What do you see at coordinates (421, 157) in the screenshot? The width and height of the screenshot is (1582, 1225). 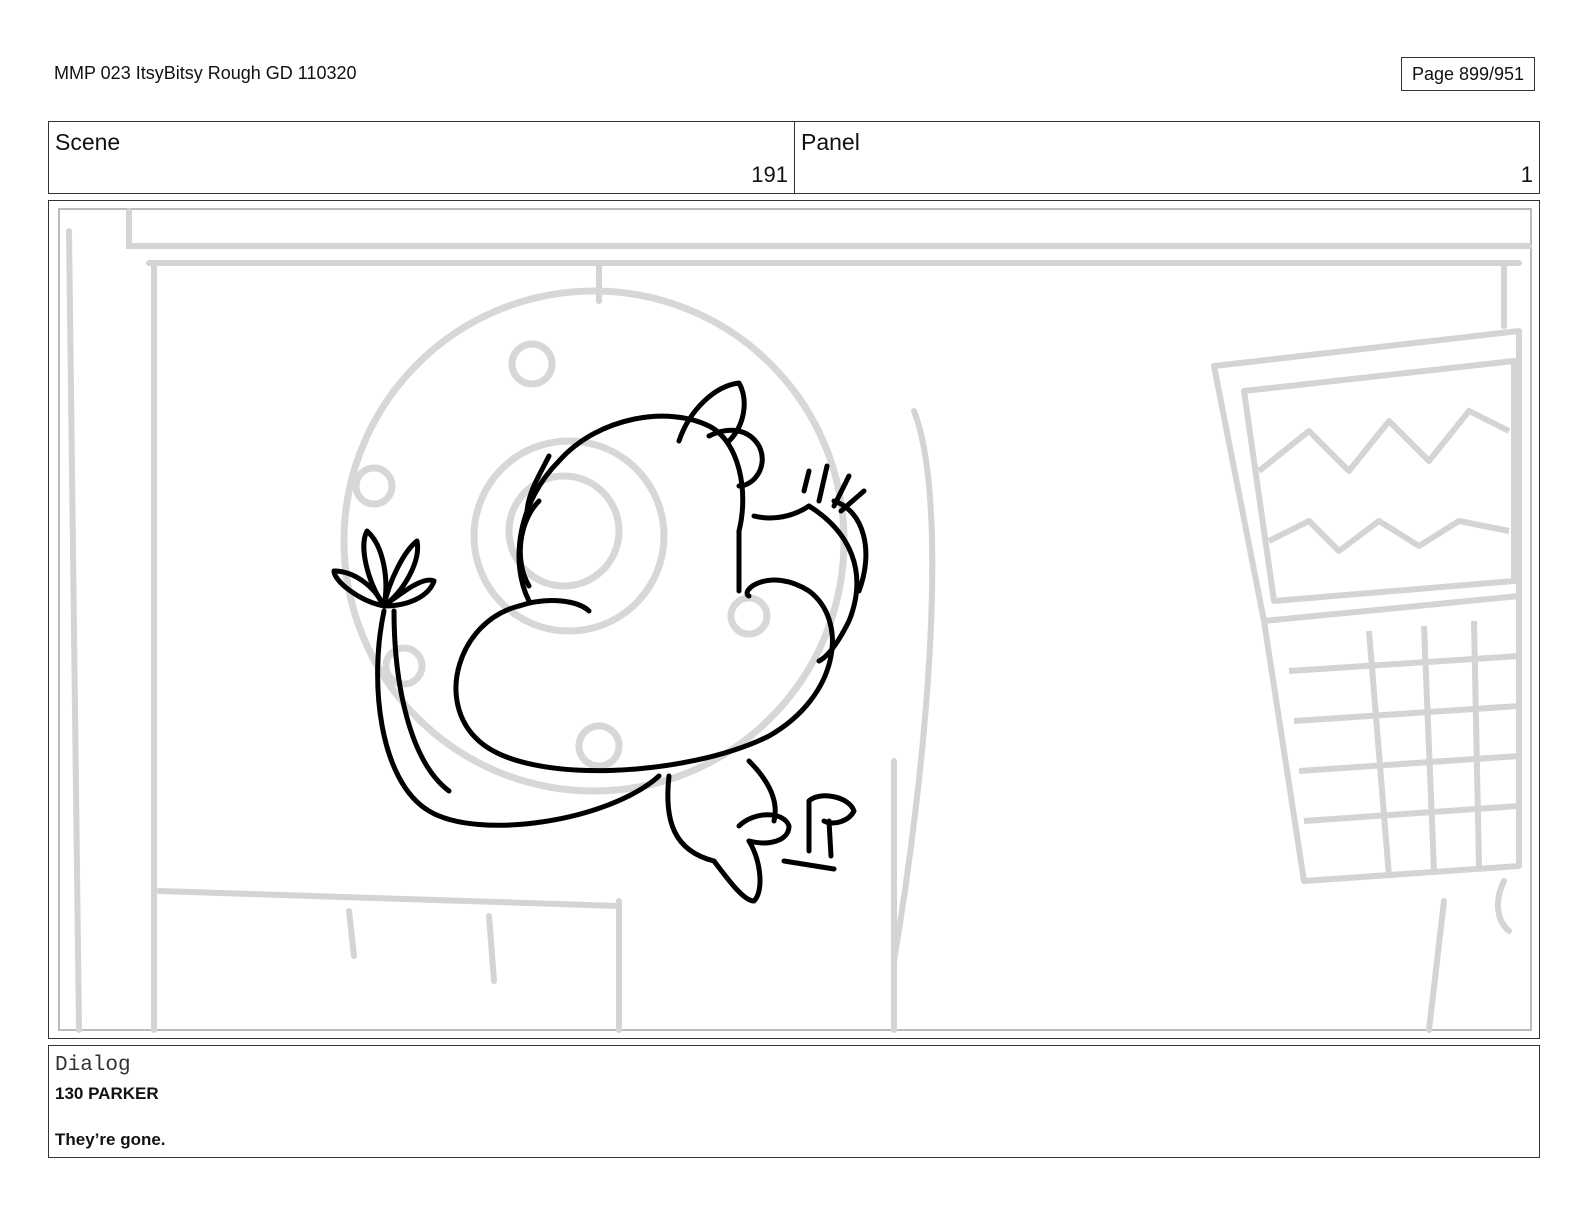 I see `scene-box: Scene 191` at bounding box center [421, 157].